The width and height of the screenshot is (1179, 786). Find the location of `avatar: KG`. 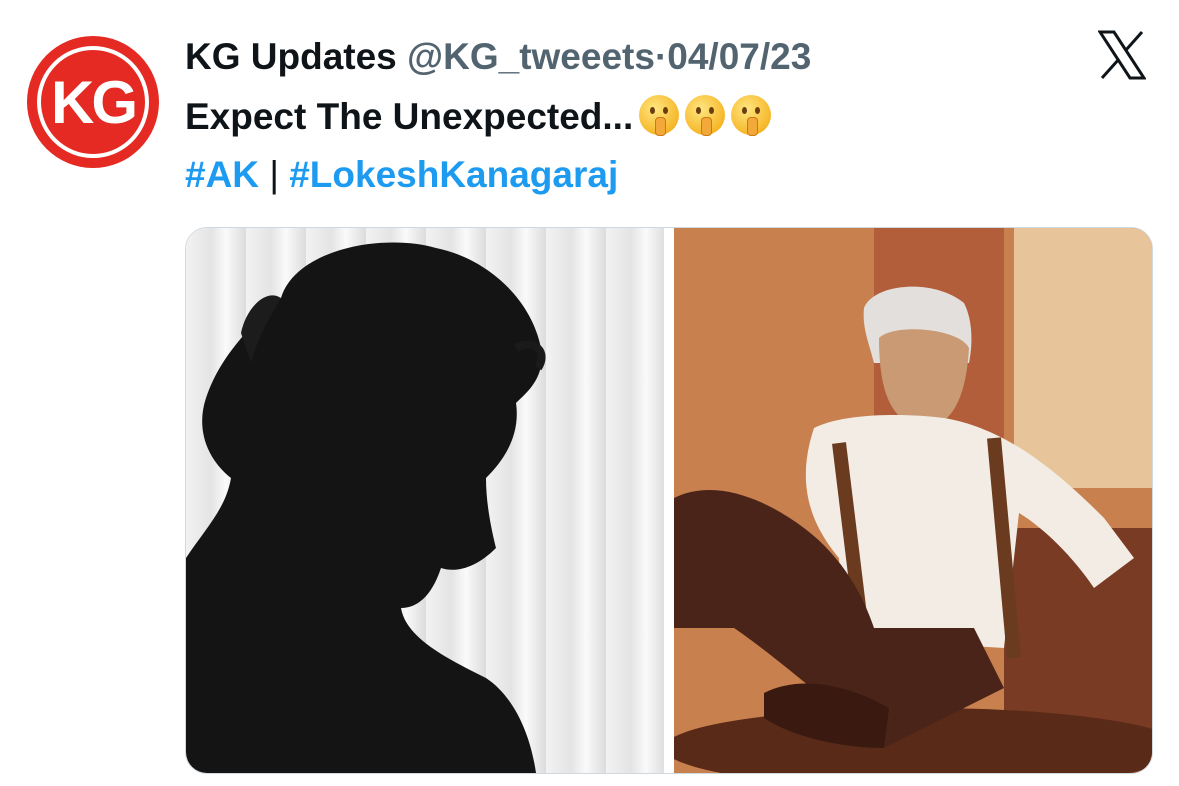

avatar: KG is located at coordinates (93, 102).